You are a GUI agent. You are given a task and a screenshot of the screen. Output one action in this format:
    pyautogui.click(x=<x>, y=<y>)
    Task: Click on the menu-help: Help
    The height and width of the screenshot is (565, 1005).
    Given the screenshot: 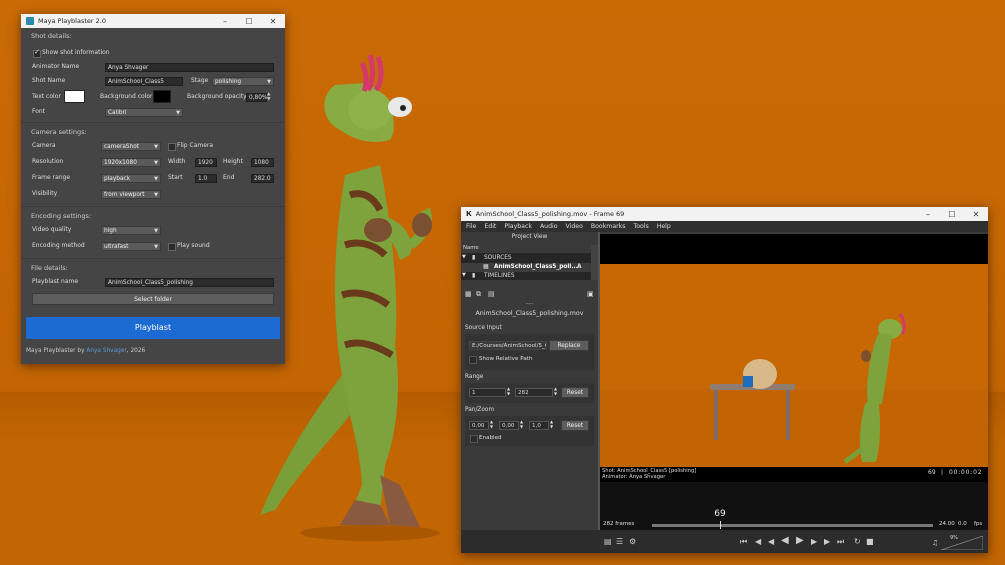 What is the action you would take?
    pyautogui.click(x=664, y=226)
    